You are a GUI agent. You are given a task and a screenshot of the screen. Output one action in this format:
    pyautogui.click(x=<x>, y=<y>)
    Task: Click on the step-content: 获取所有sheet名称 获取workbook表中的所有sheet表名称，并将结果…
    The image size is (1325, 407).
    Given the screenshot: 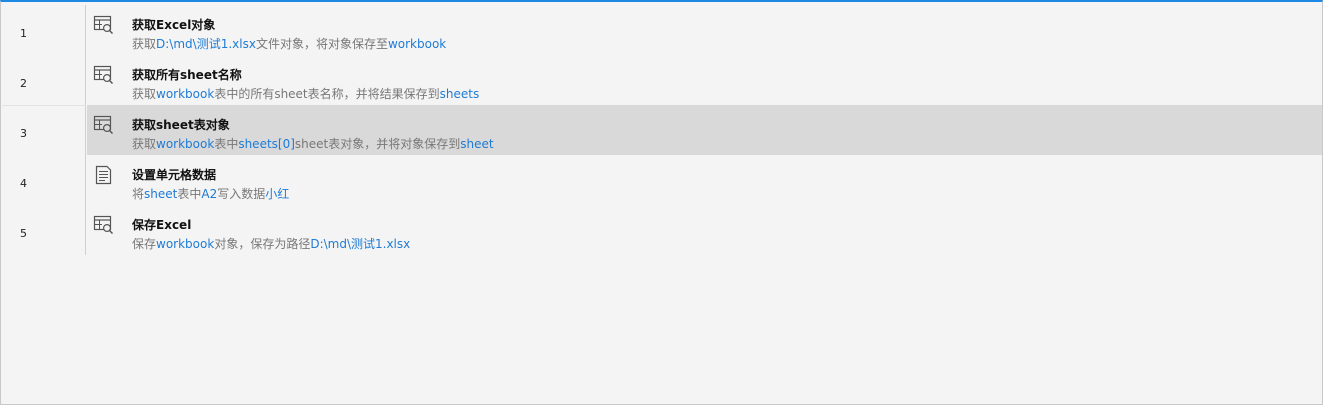 What is the action you would take?
    pyautogui.click(x=704, y=80)
    